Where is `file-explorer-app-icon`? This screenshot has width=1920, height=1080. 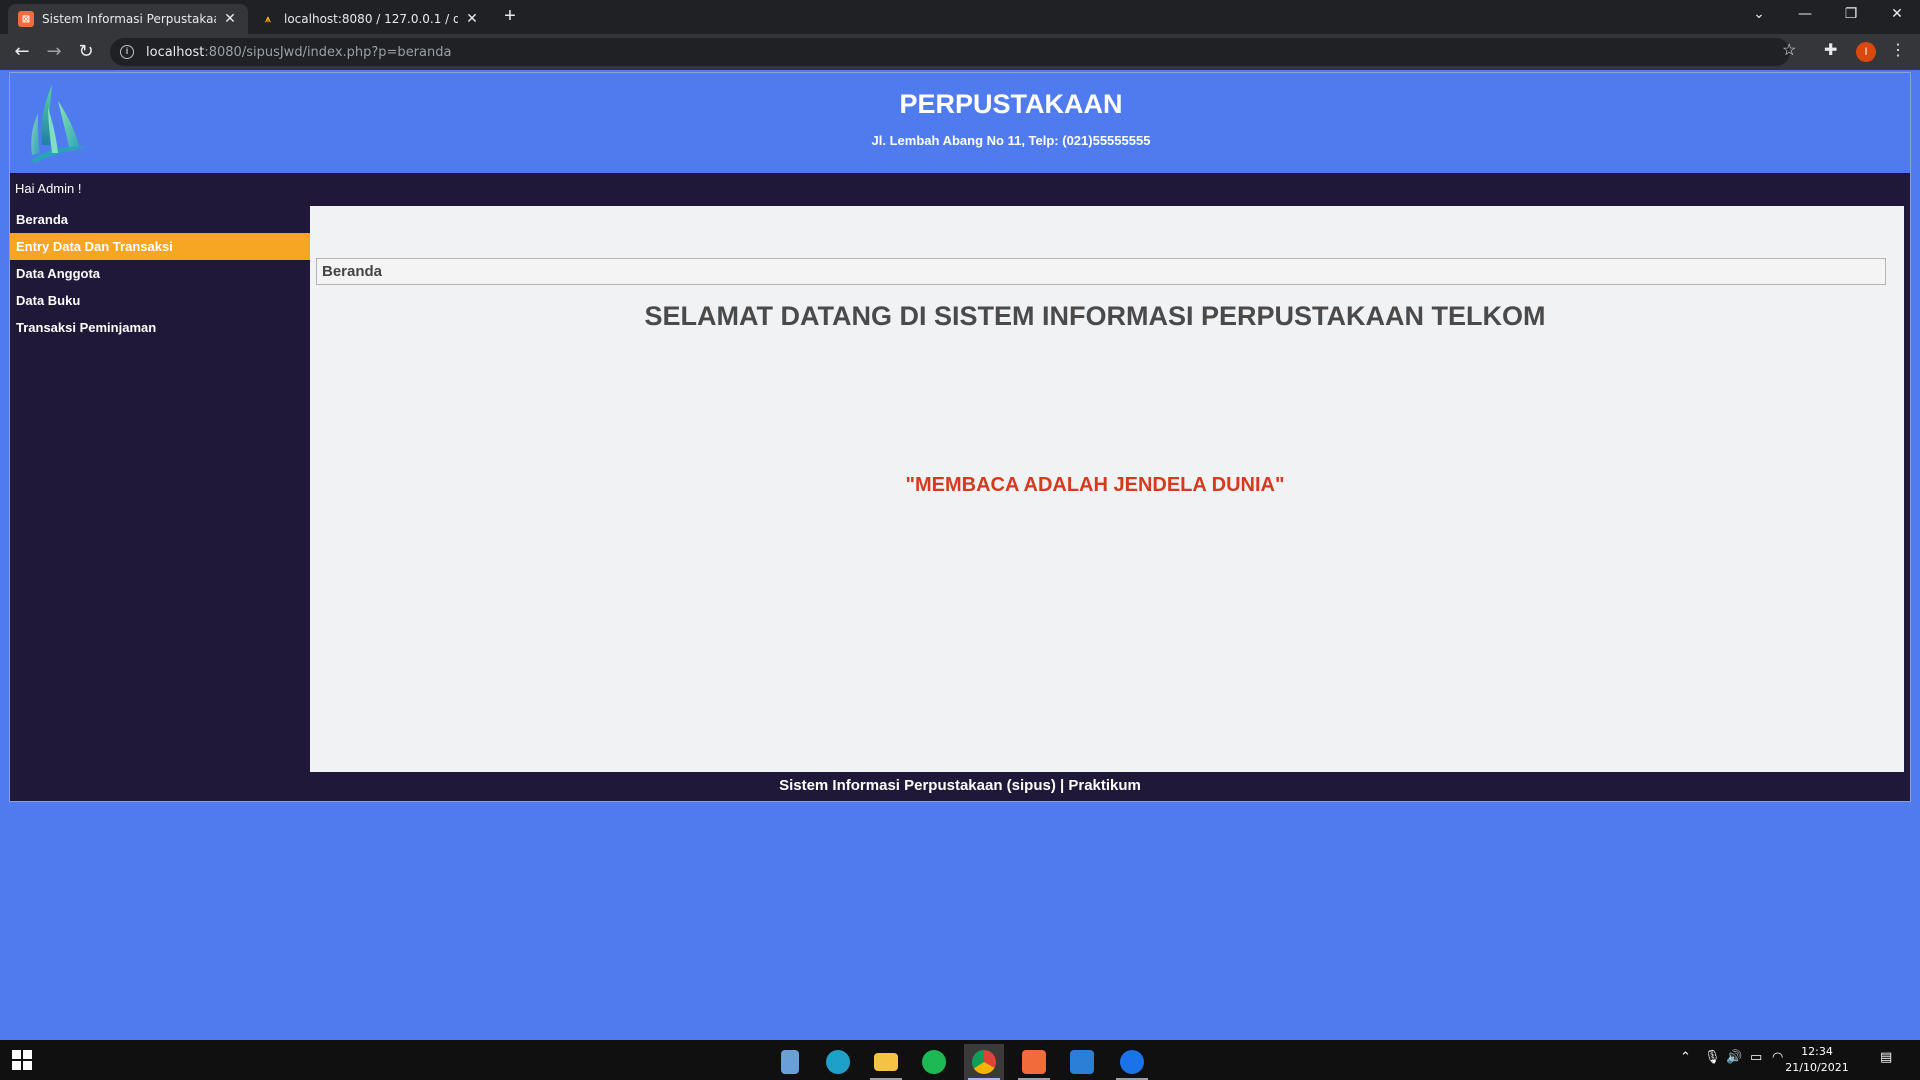
file-explorer-app-icon is located at coordinates (886, 1062).